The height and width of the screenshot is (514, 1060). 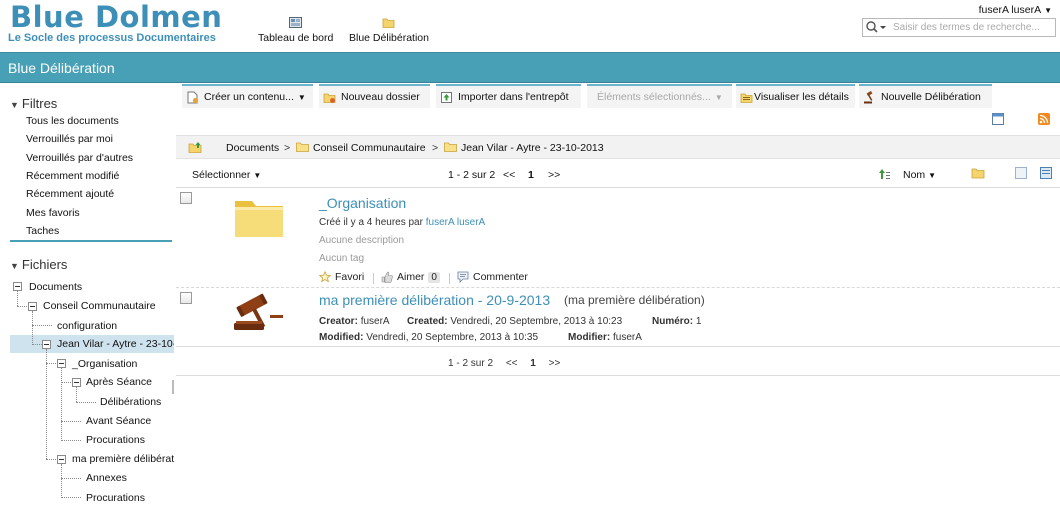 What do you see at coordinates (434, 300) in the screenshot?
I see `document-title: ma première délibération - 20-9-2013` at bounding box center [434, 300].